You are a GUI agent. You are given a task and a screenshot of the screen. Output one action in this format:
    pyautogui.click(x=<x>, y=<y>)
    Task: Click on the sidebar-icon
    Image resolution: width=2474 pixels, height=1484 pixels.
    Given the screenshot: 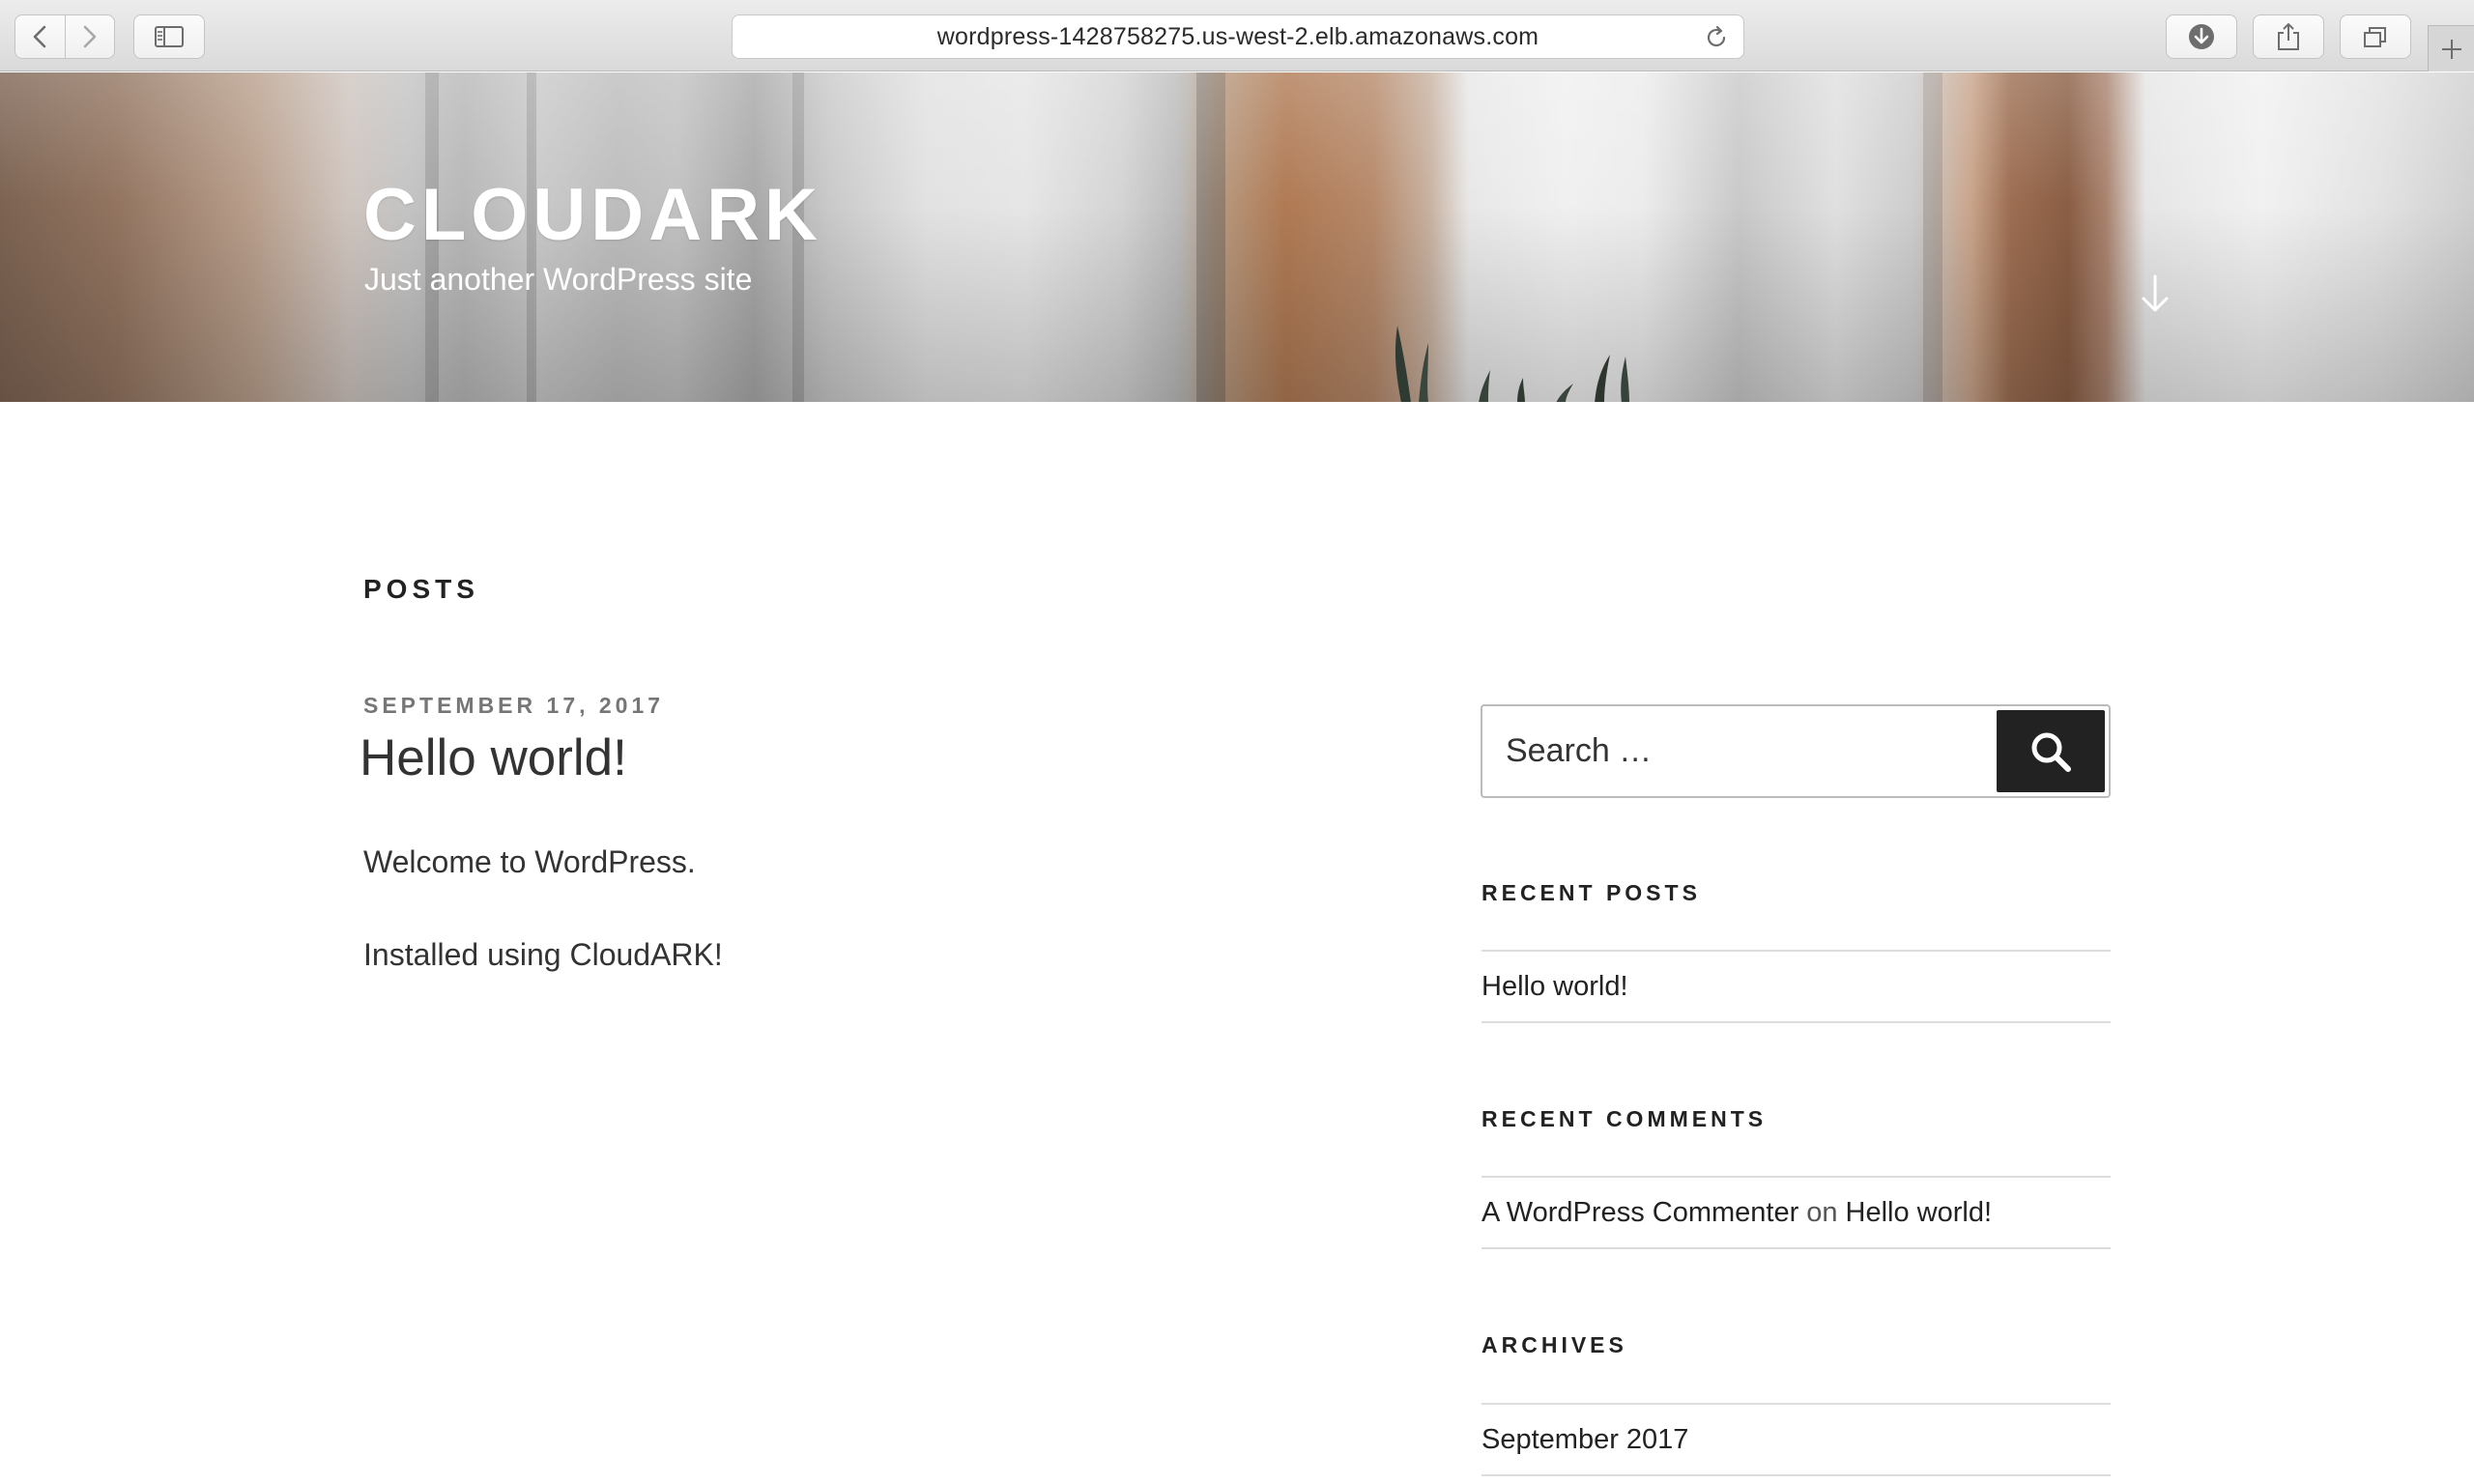 What is the action you would take?
    pyautogui.click(x=170, y=37)
    